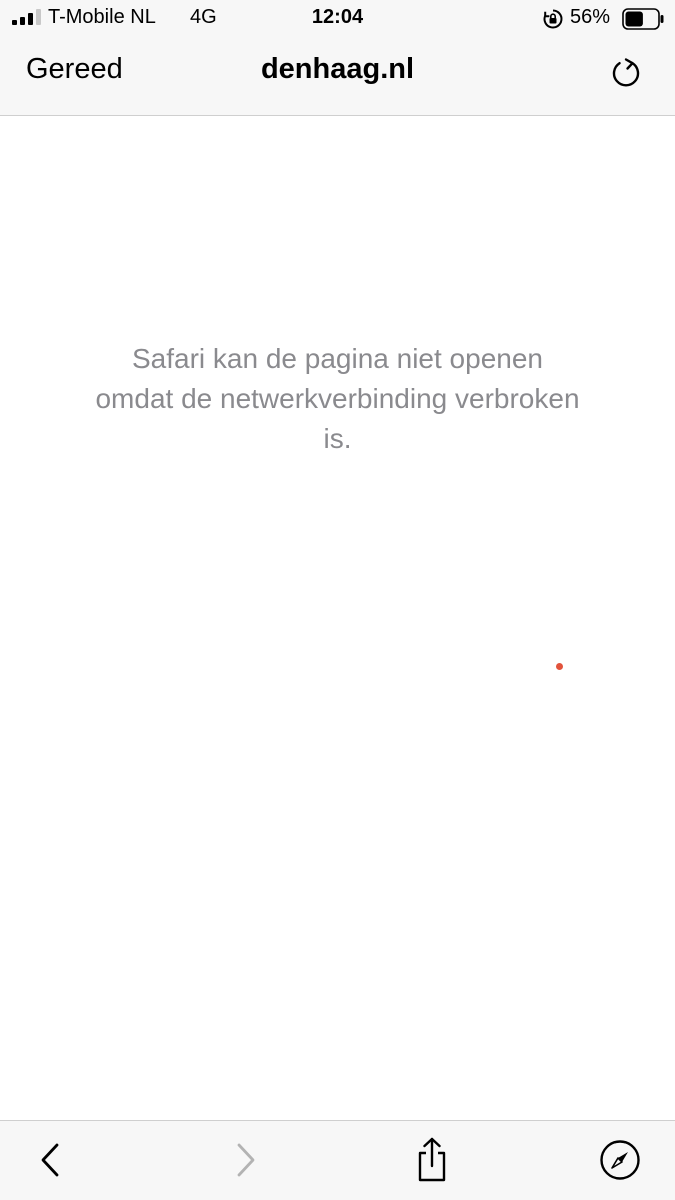  I want to click on rotation-lock-icon, so click(553, 19).